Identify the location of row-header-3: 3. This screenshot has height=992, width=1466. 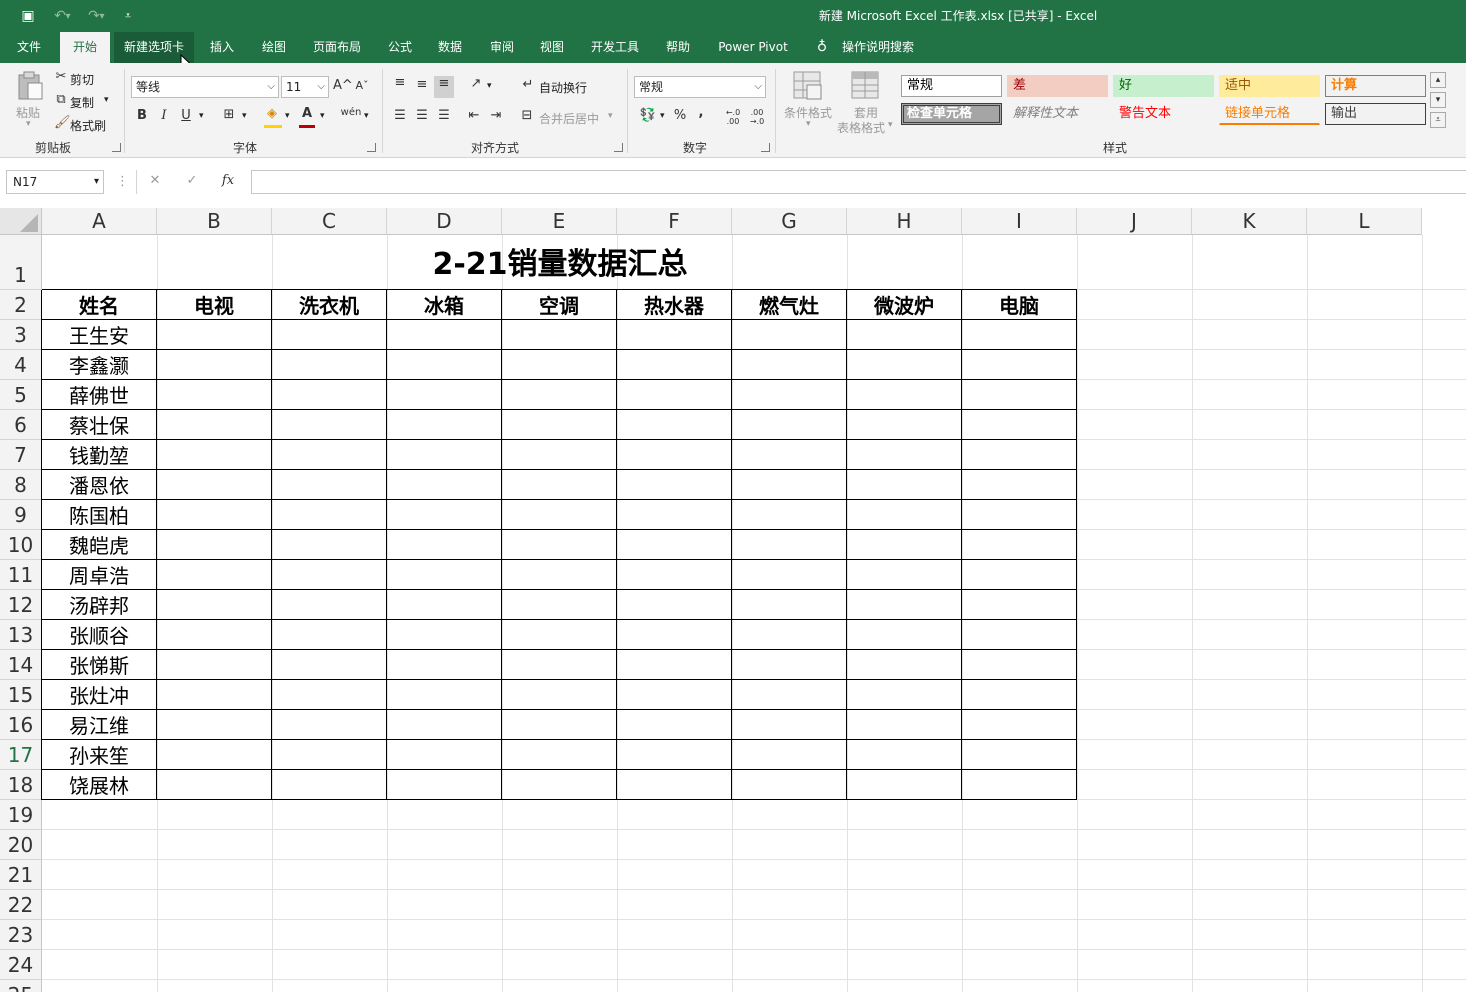
(21, 335).